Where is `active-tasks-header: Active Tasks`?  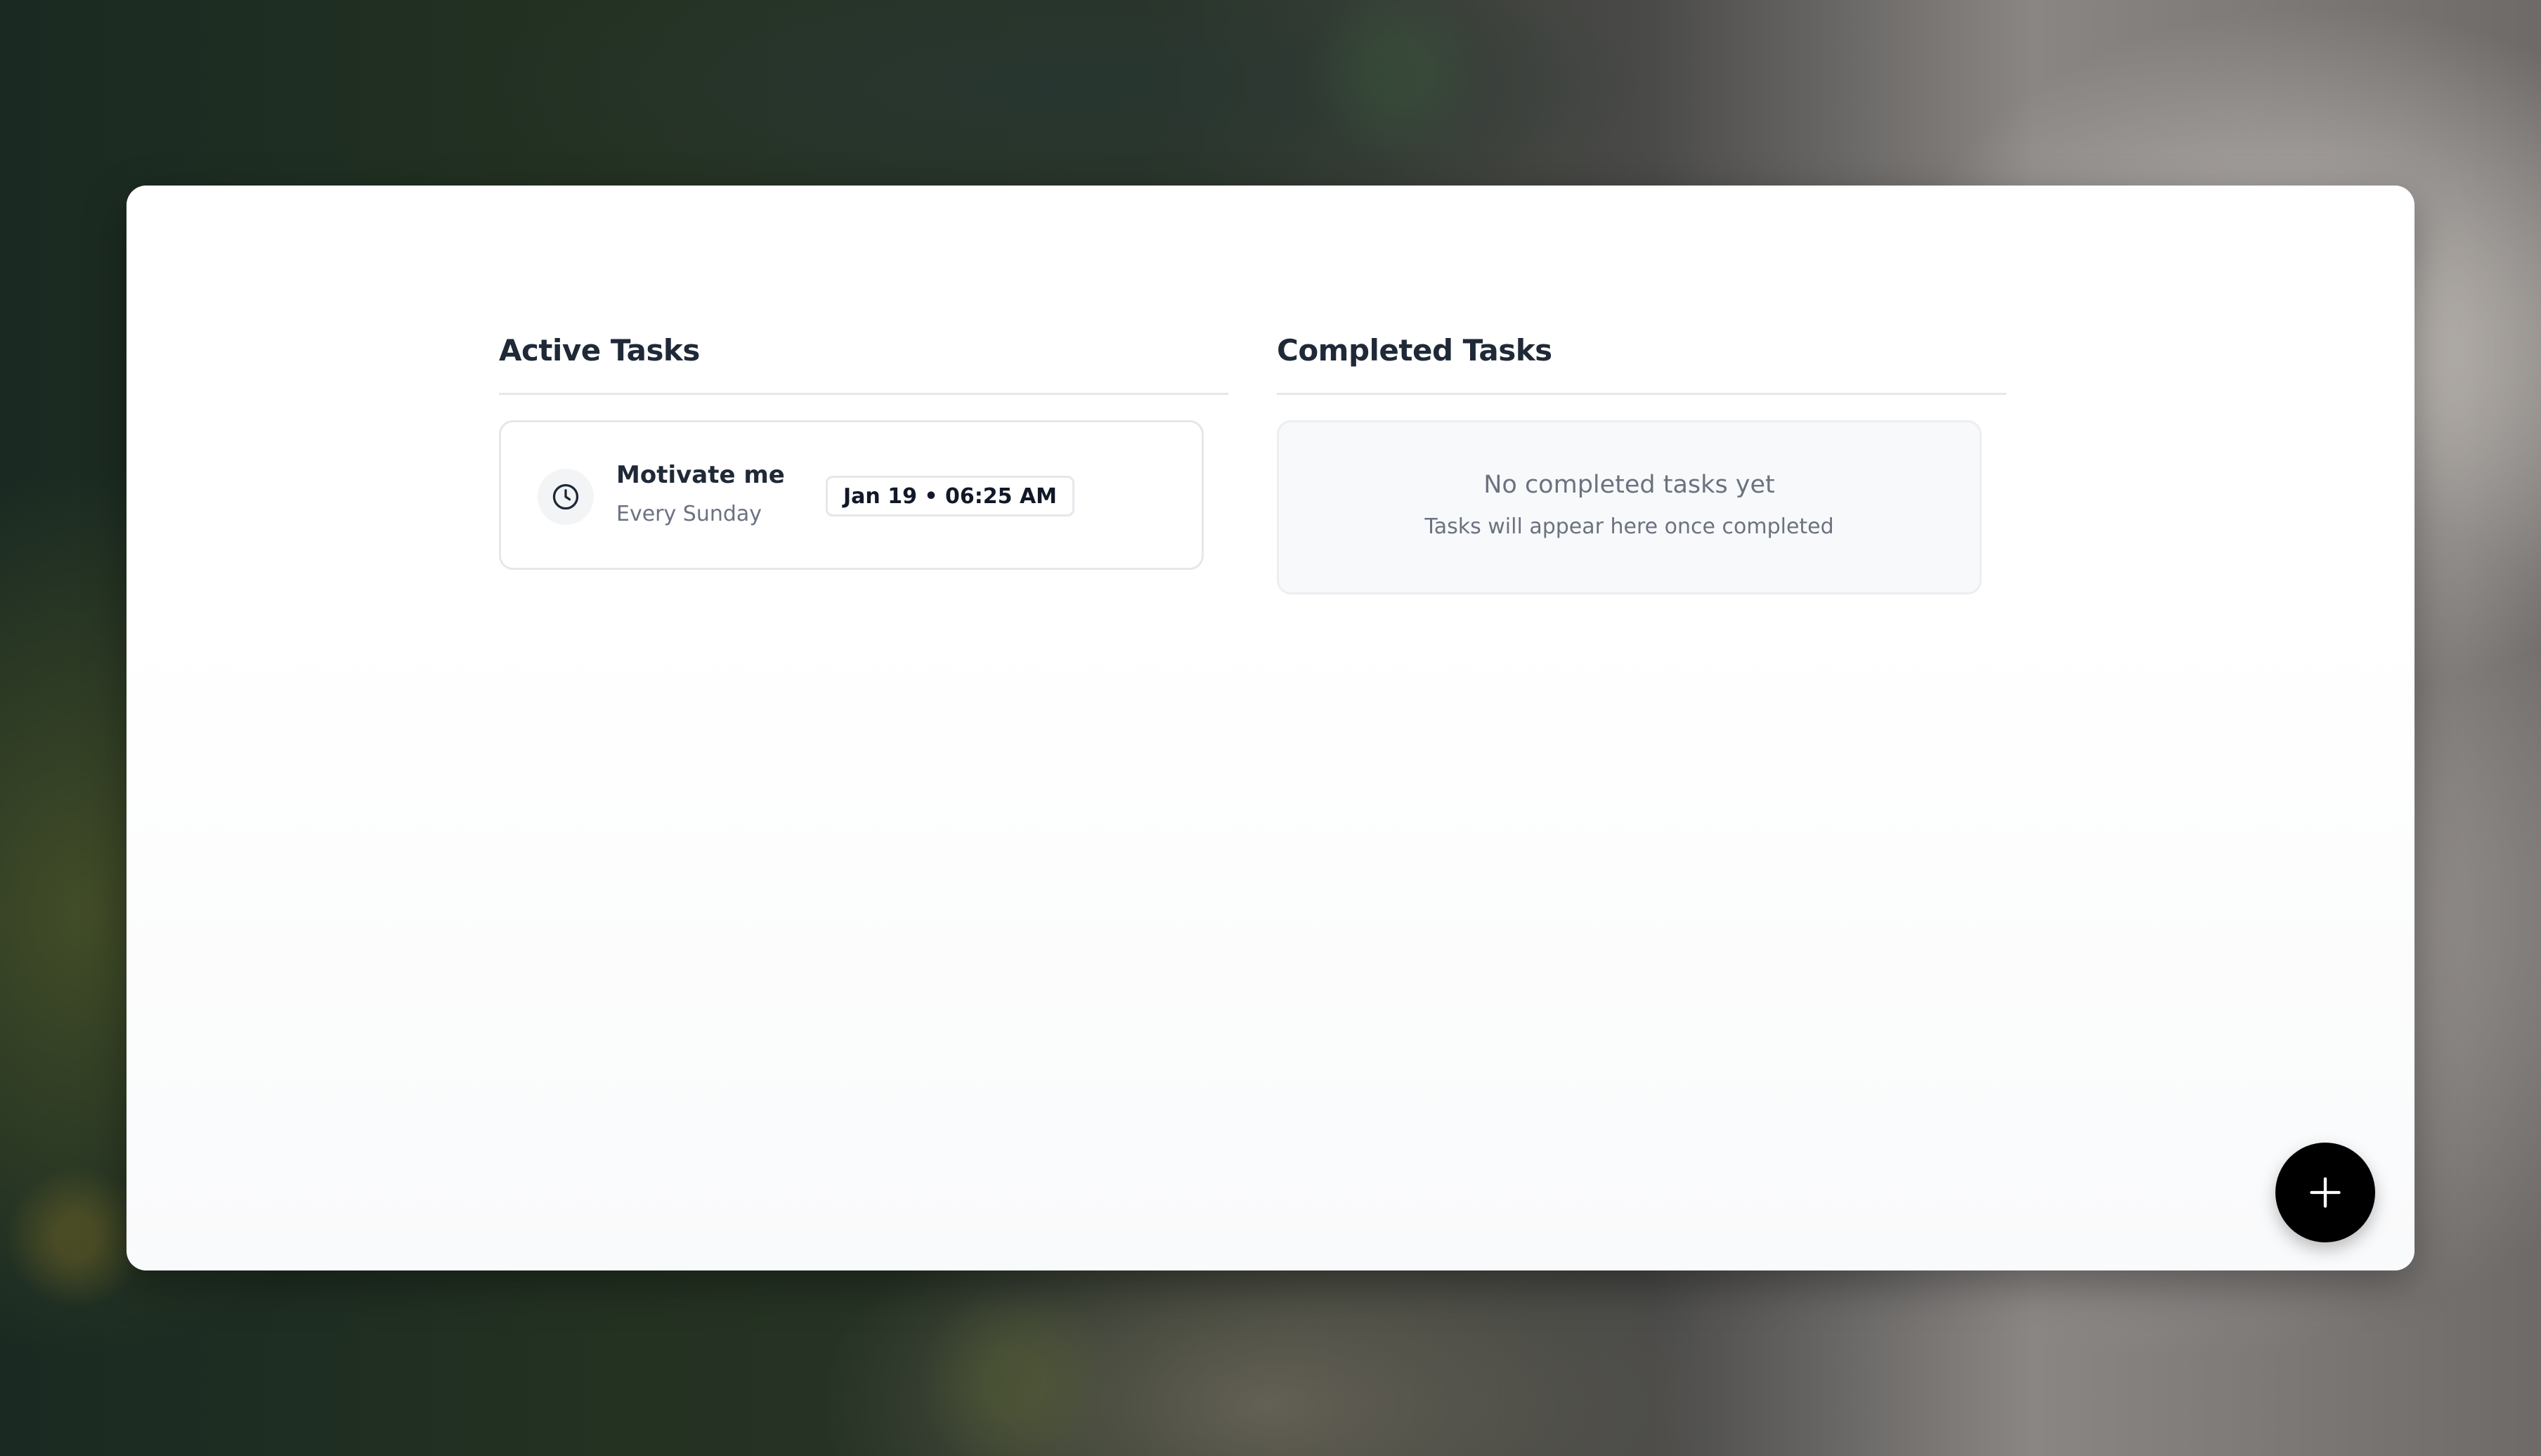
active-tasks-header: Active Tasks is located at coordinates (863, 359).